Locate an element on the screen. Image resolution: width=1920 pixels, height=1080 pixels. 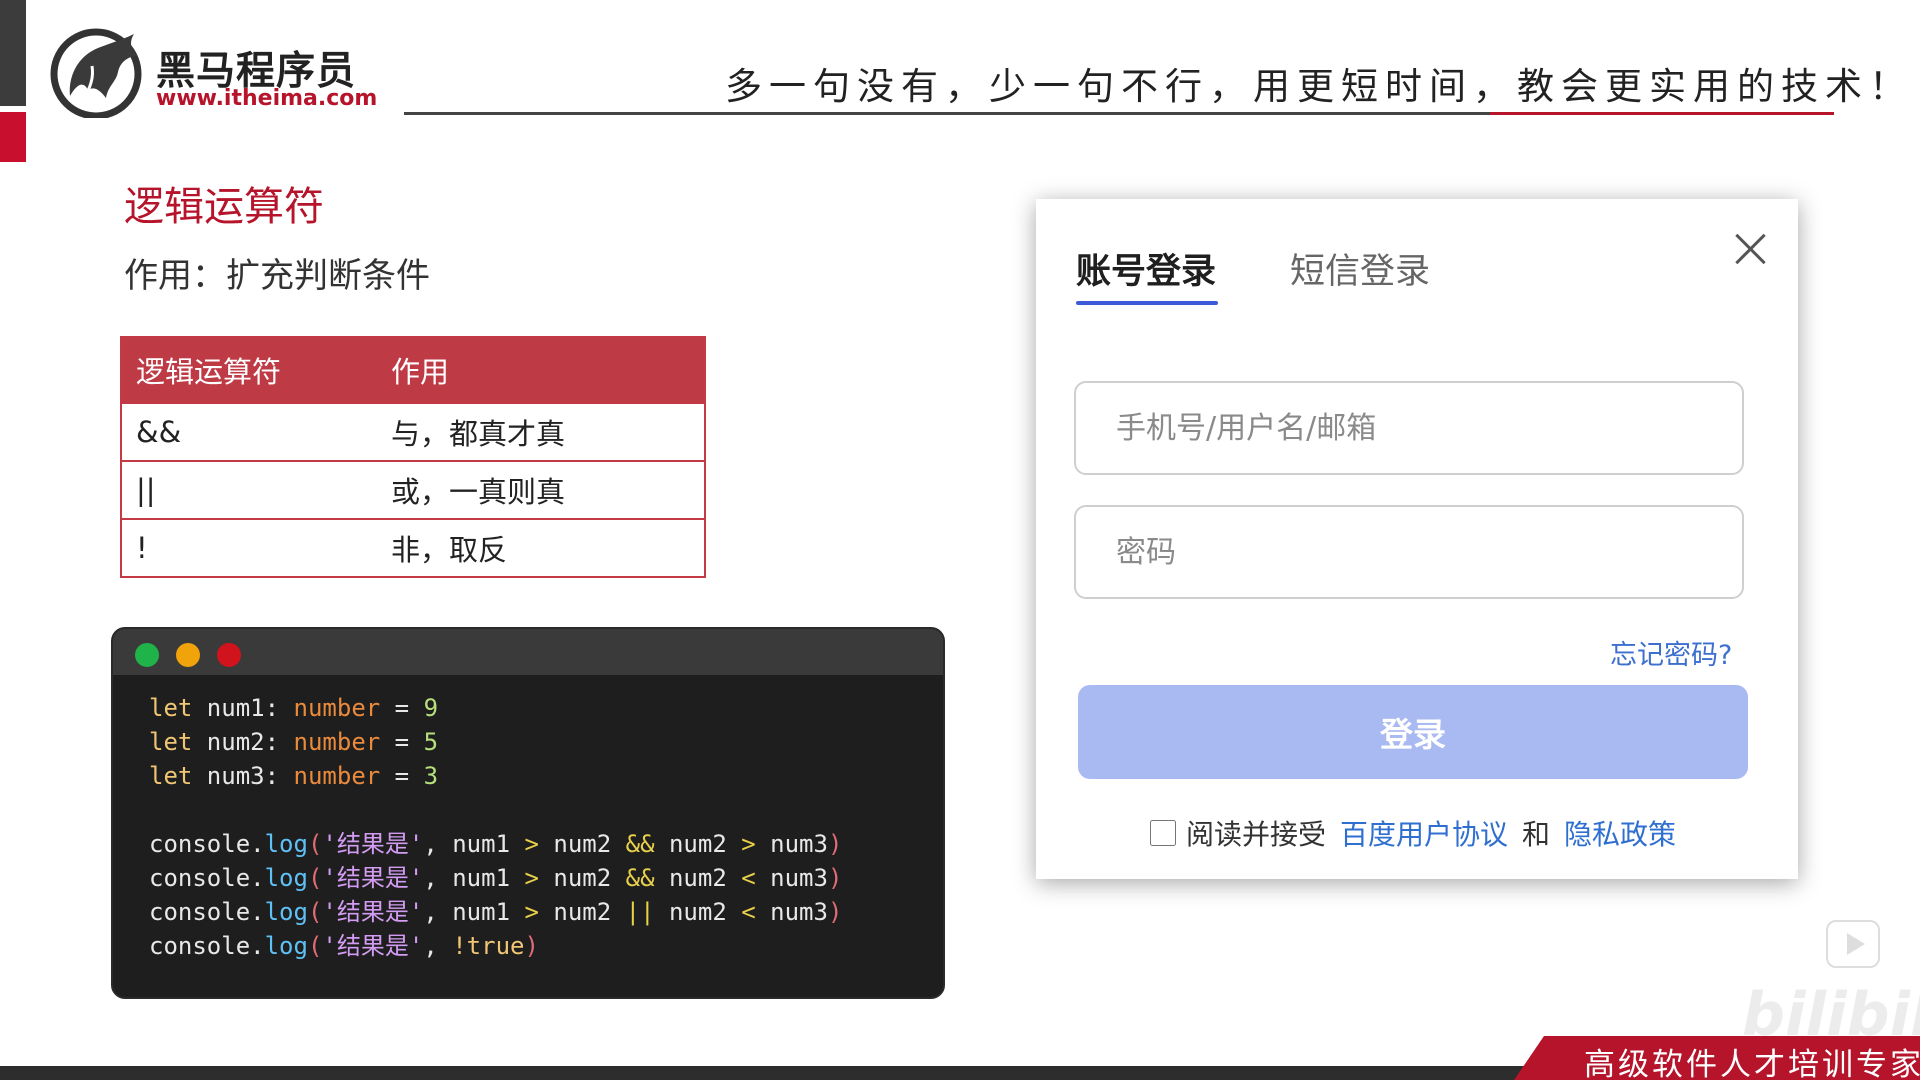
table-header-meaning: 作用 is located at coordinates (541, 370).